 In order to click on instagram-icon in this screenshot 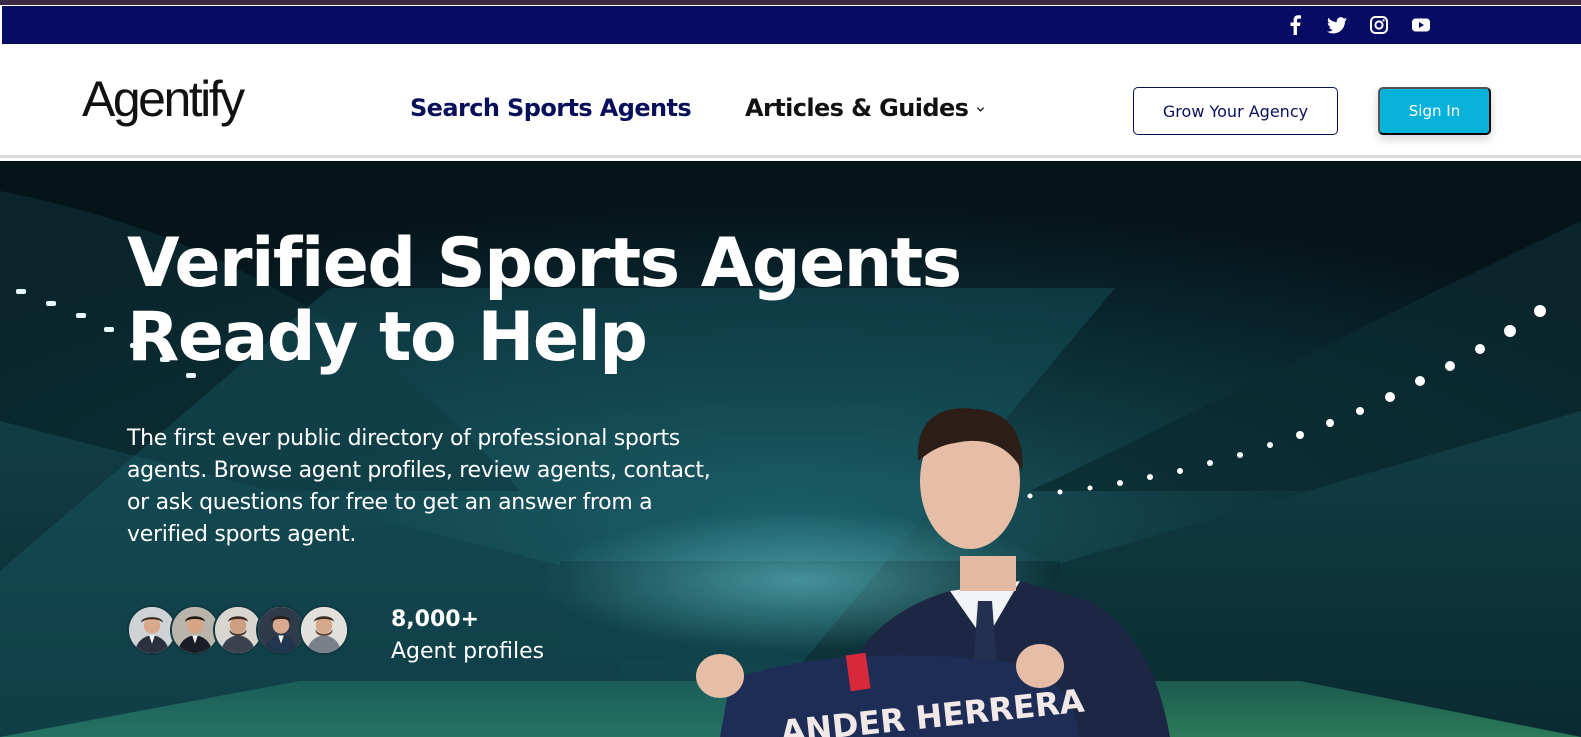, I will do `click(1379, 25)`.